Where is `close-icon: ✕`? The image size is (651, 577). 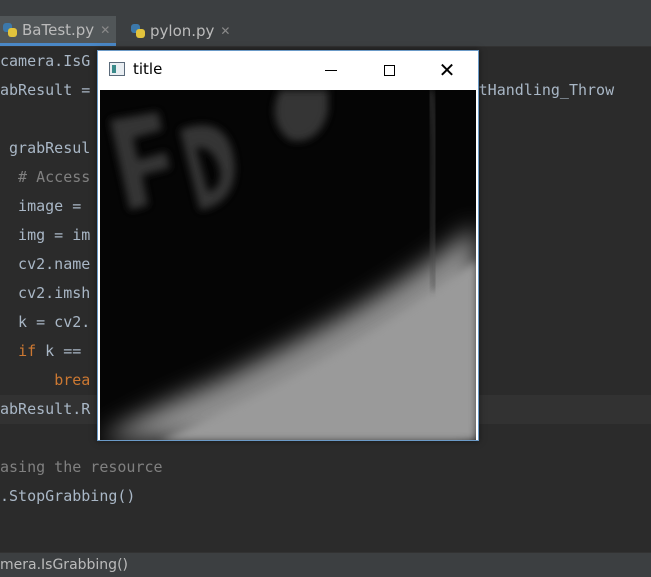 close-icon: ✕ is located at coordinates (447, 70).